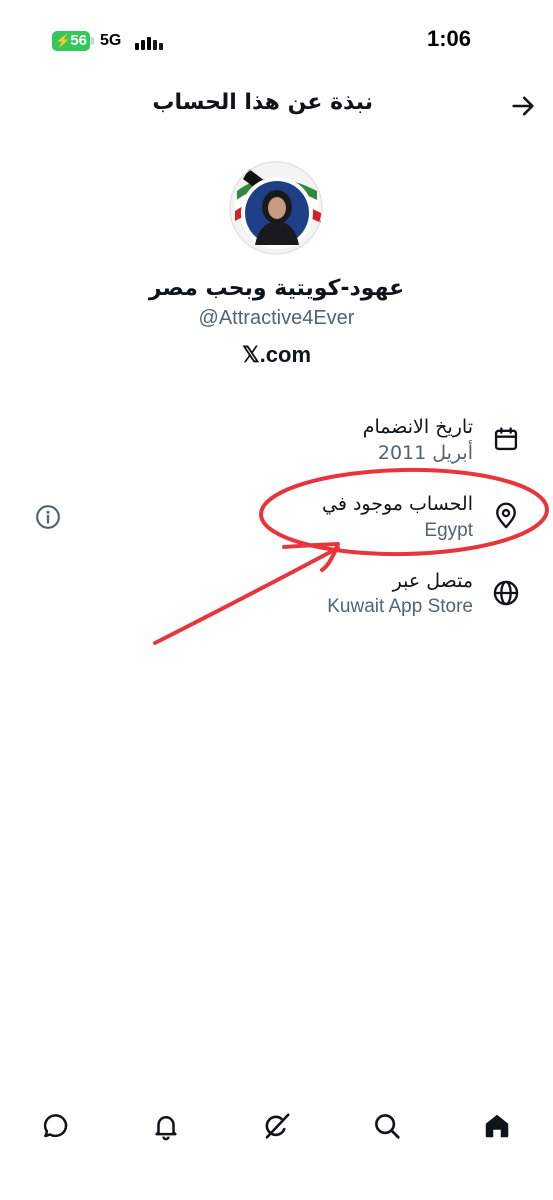 The height and width of the screenshot is (1200, 553). What do you see at coordinates (448, 530) in the screenshot?
I see `location-value: Egypt` at bounding box center [448, 530].